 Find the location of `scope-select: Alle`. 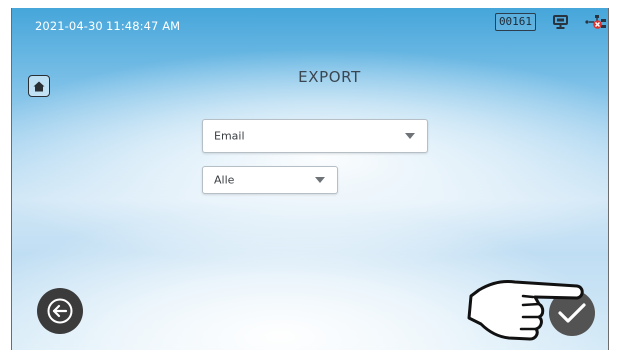

scope-select: Alle is located at coordinates (270, 180).